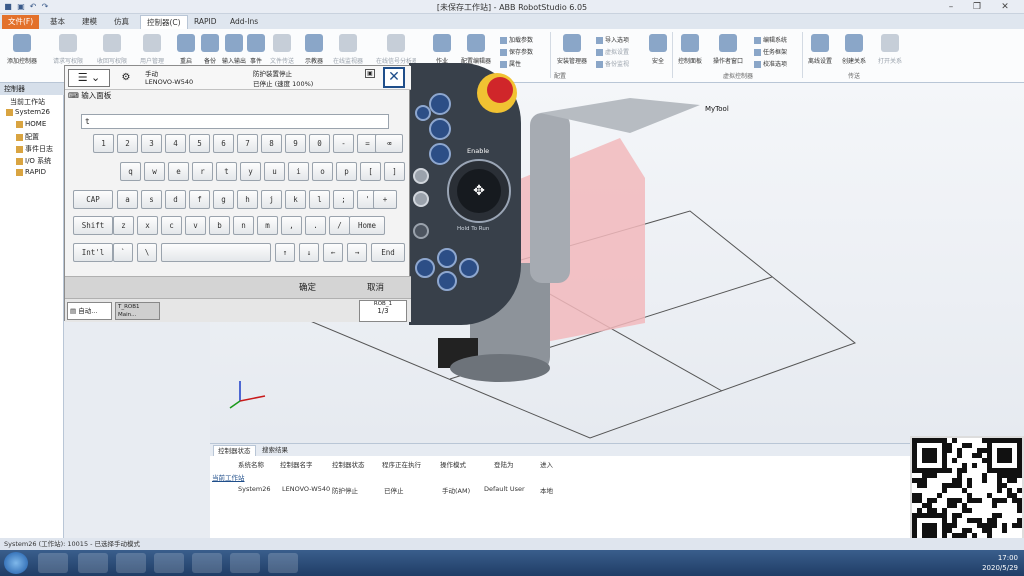 The image size is (1024, 576). I want to click on key-0: 0, so click(319, 143).